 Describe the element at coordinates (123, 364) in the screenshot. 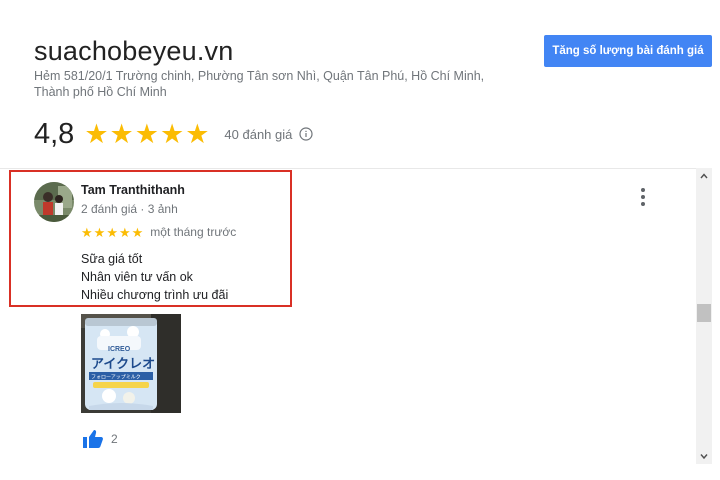

I see `photo-product-text: アイクレオ` at that location.